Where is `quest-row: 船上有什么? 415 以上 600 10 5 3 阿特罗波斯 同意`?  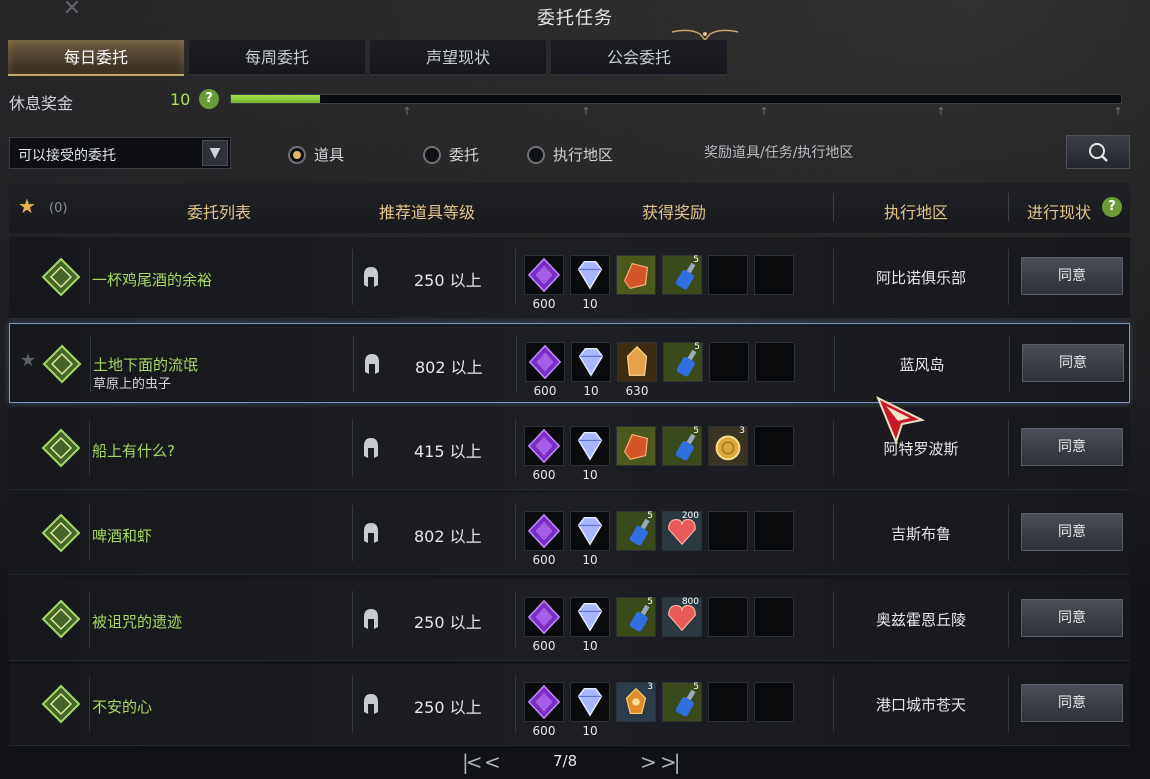
quest-row: 船上有什么? 415 以上 600 10 5 3 阿特罗波斯 同意 is located at coordinates (569, 449).